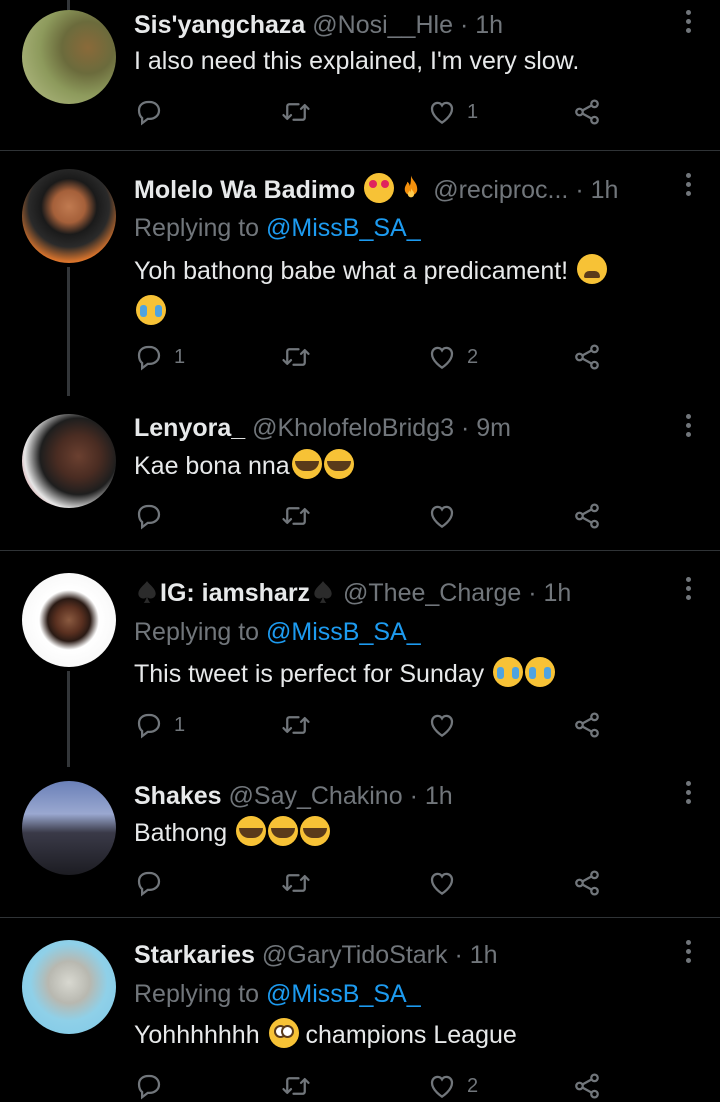 Image resolution: width=720 pixels, height=1102 pixels. Describe the element at coordinates (369, 357) in the screenshot. I see `action-bar: 1 2` at that location.